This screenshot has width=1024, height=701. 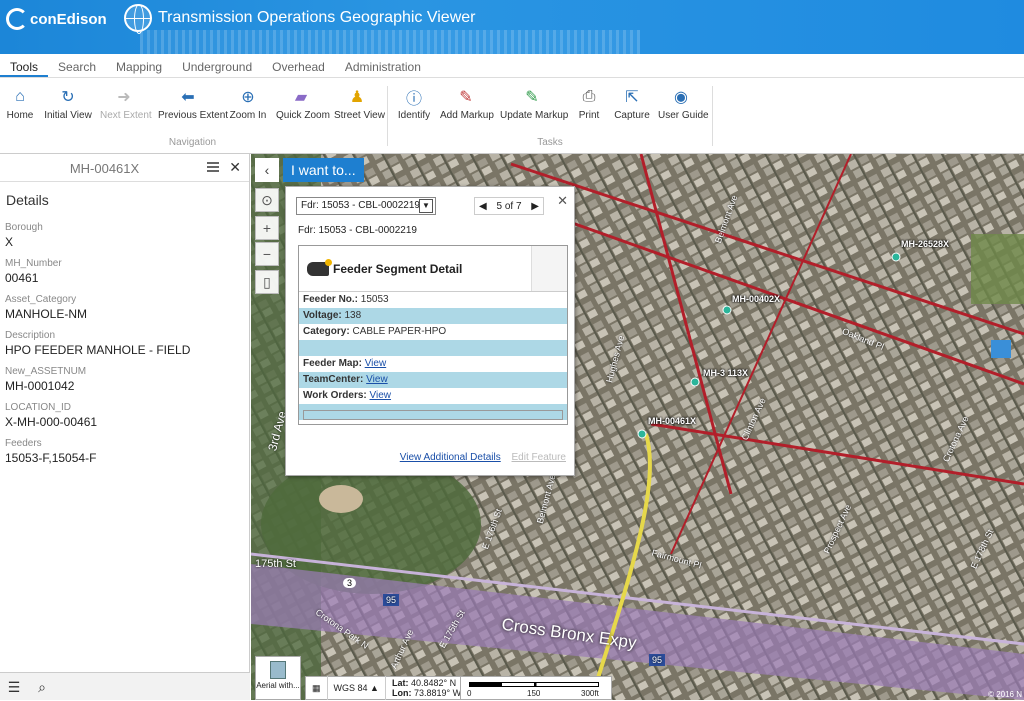 I want to click on zoom-in-icon: +, so click(x=267, y=228).